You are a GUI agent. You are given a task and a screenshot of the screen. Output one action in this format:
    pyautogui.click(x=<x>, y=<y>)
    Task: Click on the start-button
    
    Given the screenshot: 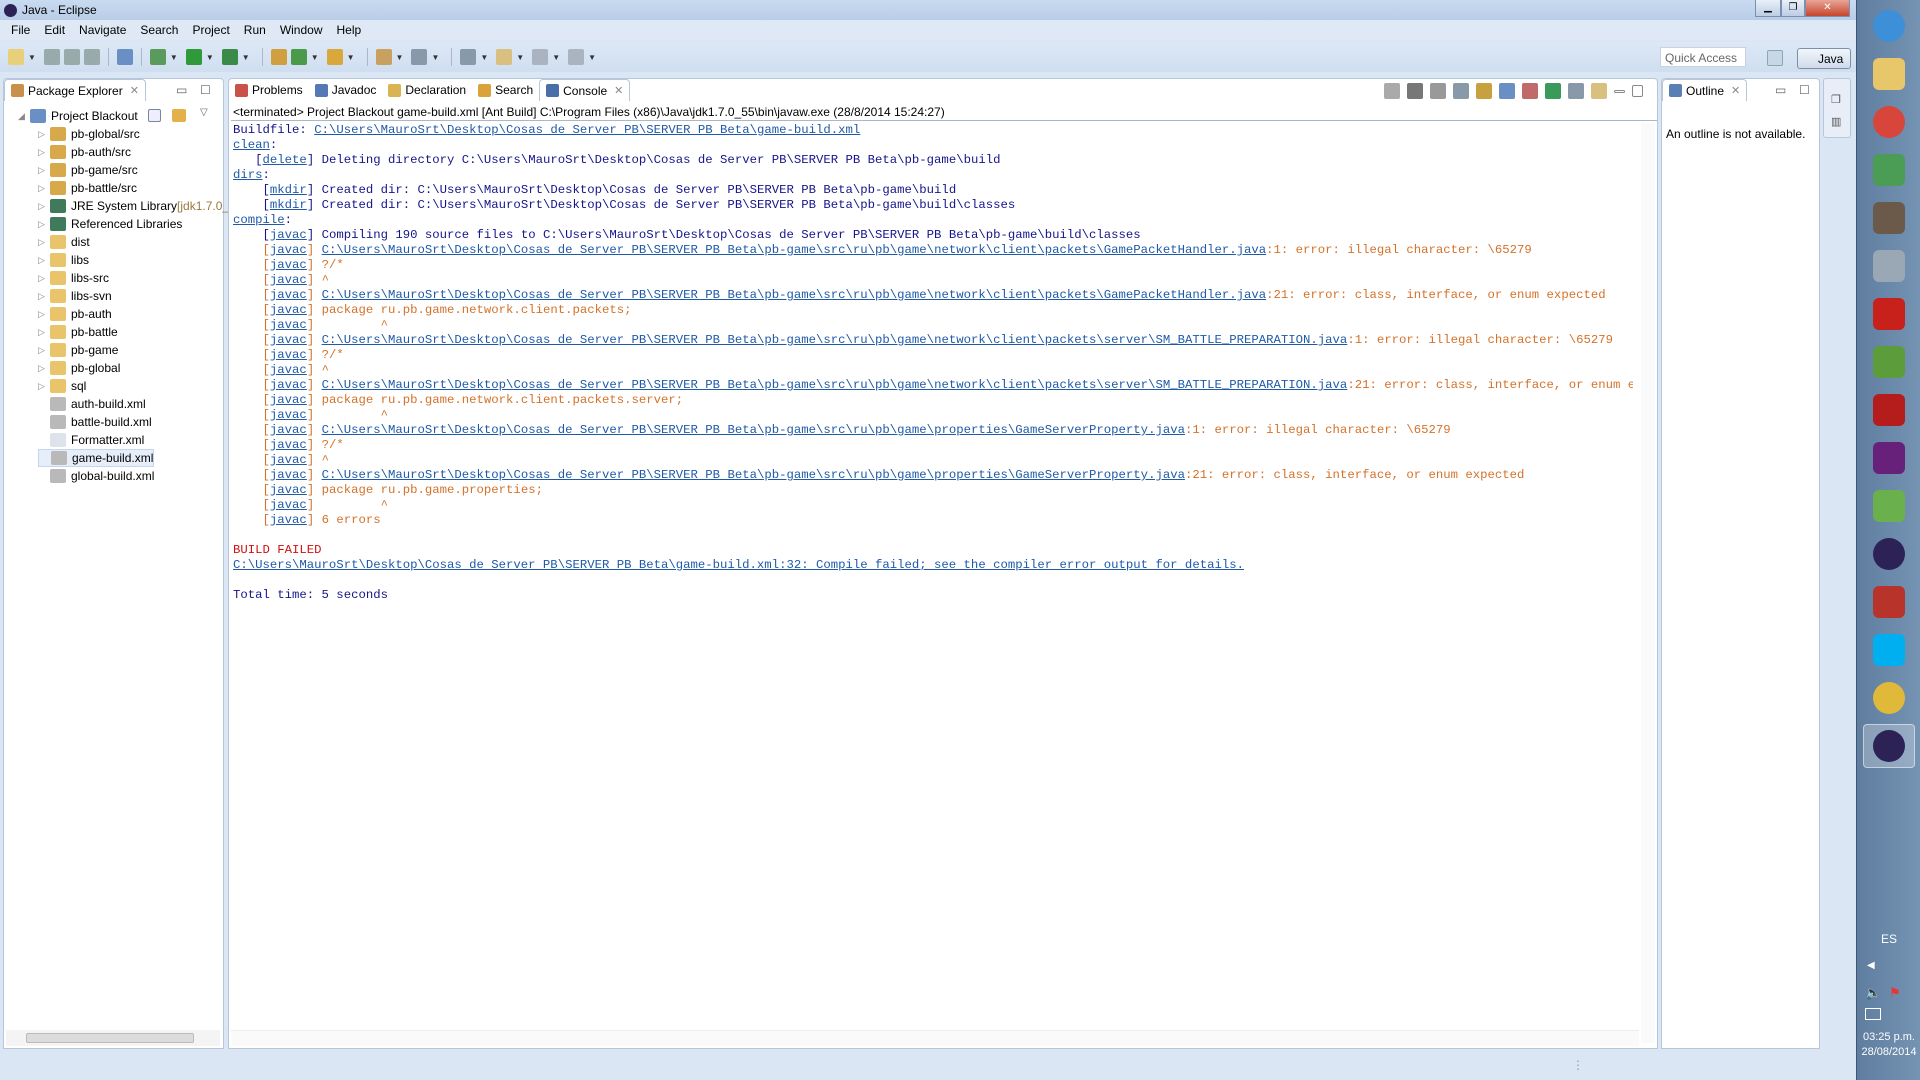 What is the action you would take?
    pyautogui.click(x=1889, y=26)
    